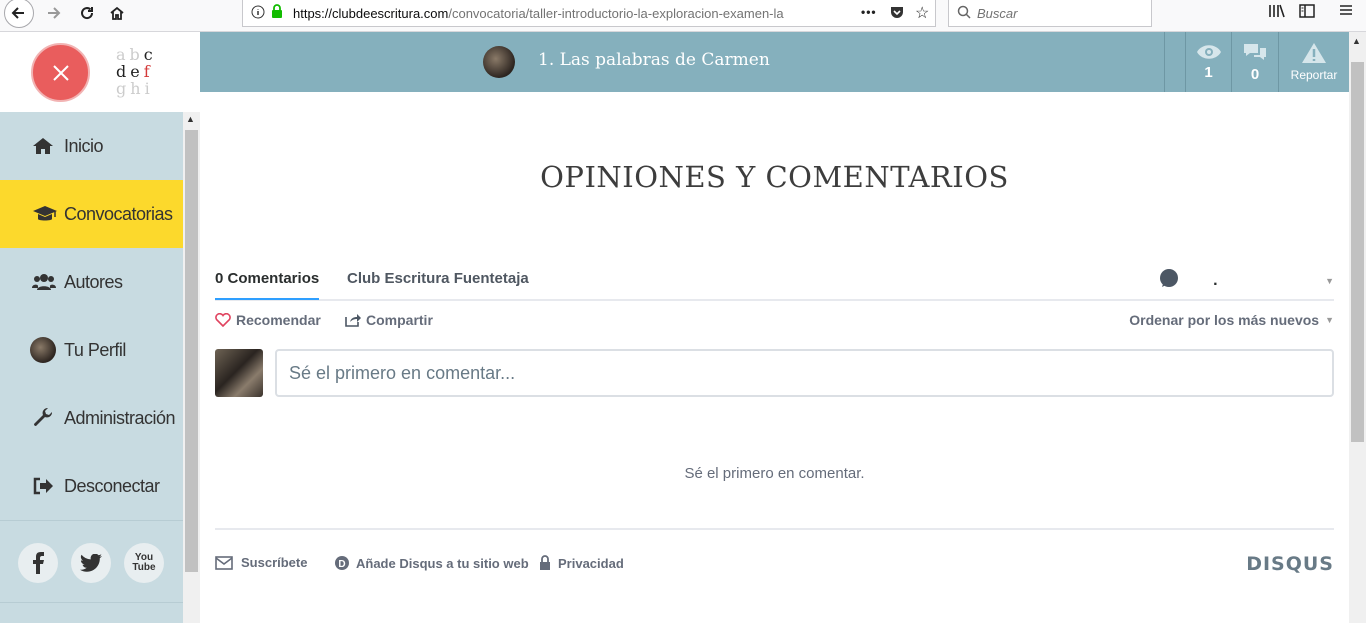 The width and height of the screenshot is (1366, 623). I want to click on sidebar-scrollbar: ▲, so click(191, 367).